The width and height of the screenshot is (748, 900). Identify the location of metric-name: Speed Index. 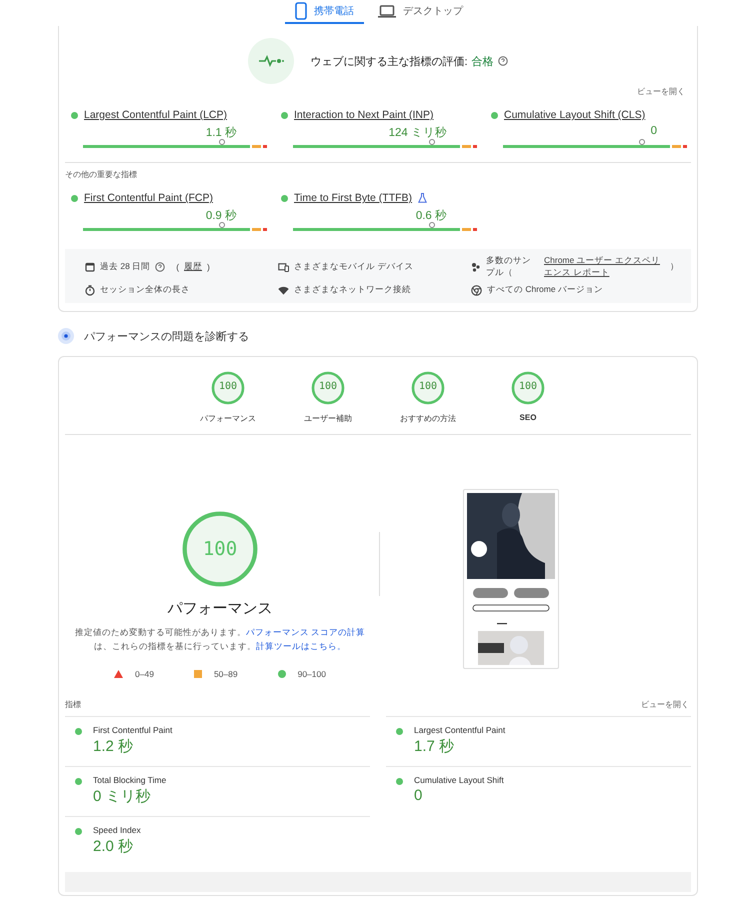
(117, 830).